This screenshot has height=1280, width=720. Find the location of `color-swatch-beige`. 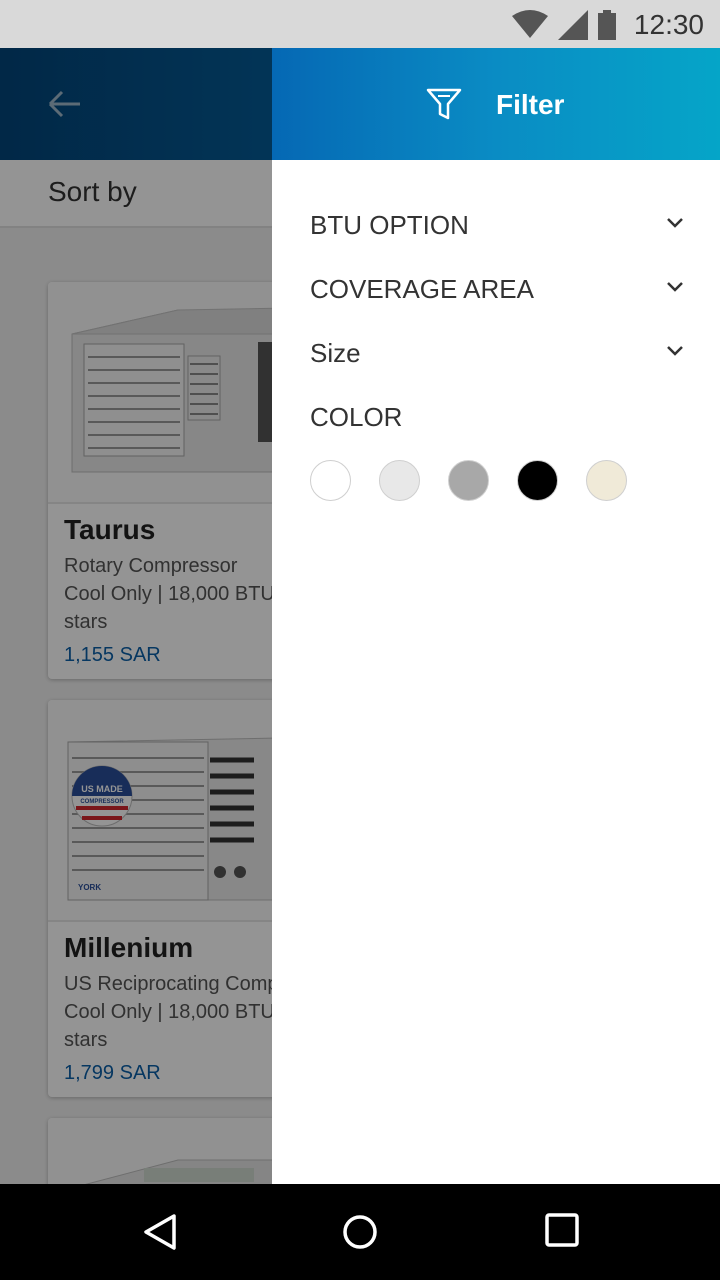

color-swatch-beige is located at coordinates (606, 480).